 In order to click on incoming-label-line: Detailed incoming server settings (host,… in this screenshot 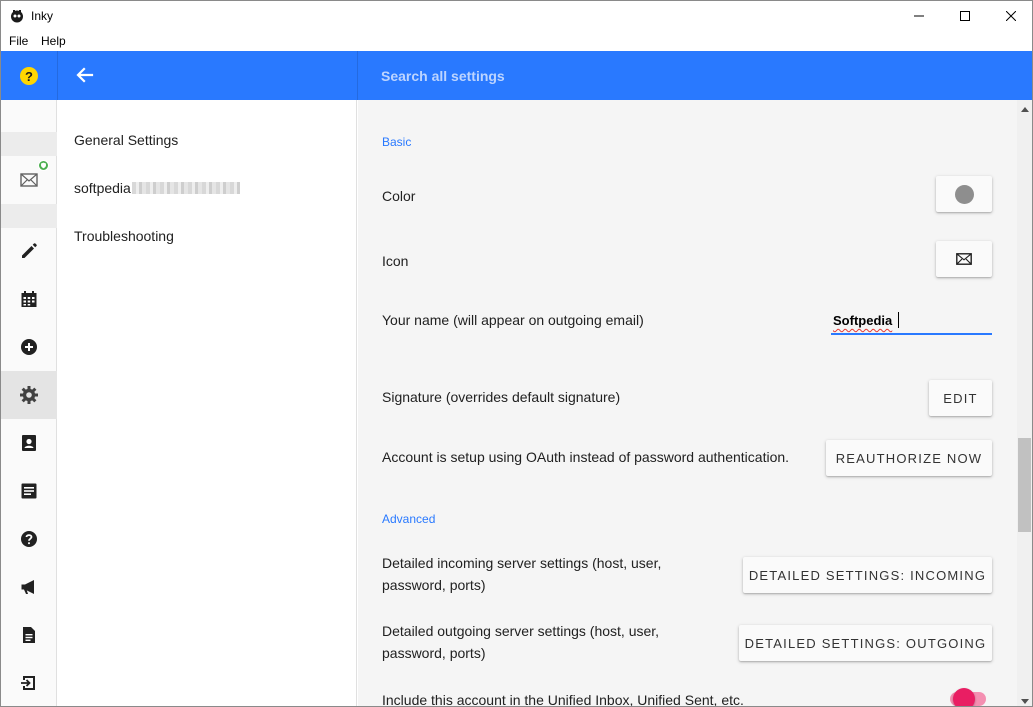, I will do `click(522, 563)`.